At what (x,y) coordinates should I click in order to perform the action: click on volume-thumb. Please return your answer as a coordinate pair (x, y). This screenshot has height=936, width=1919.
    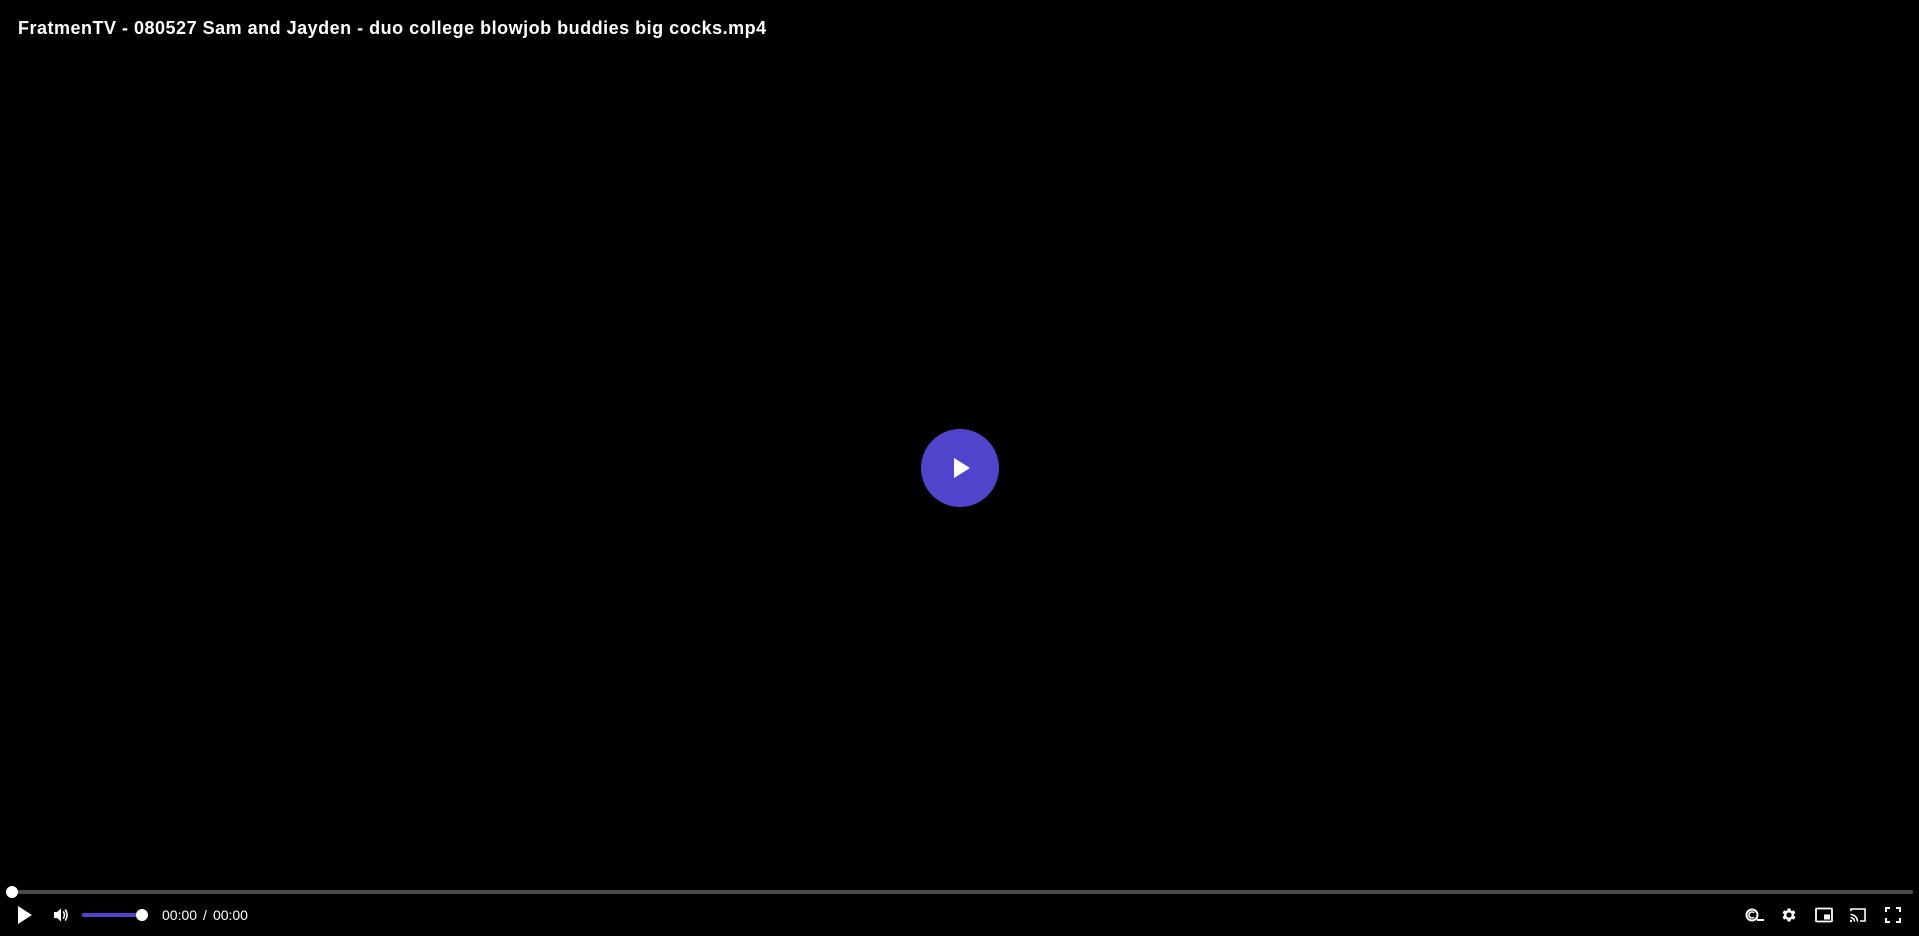
    Looking at the image, I should click on (142, 915).